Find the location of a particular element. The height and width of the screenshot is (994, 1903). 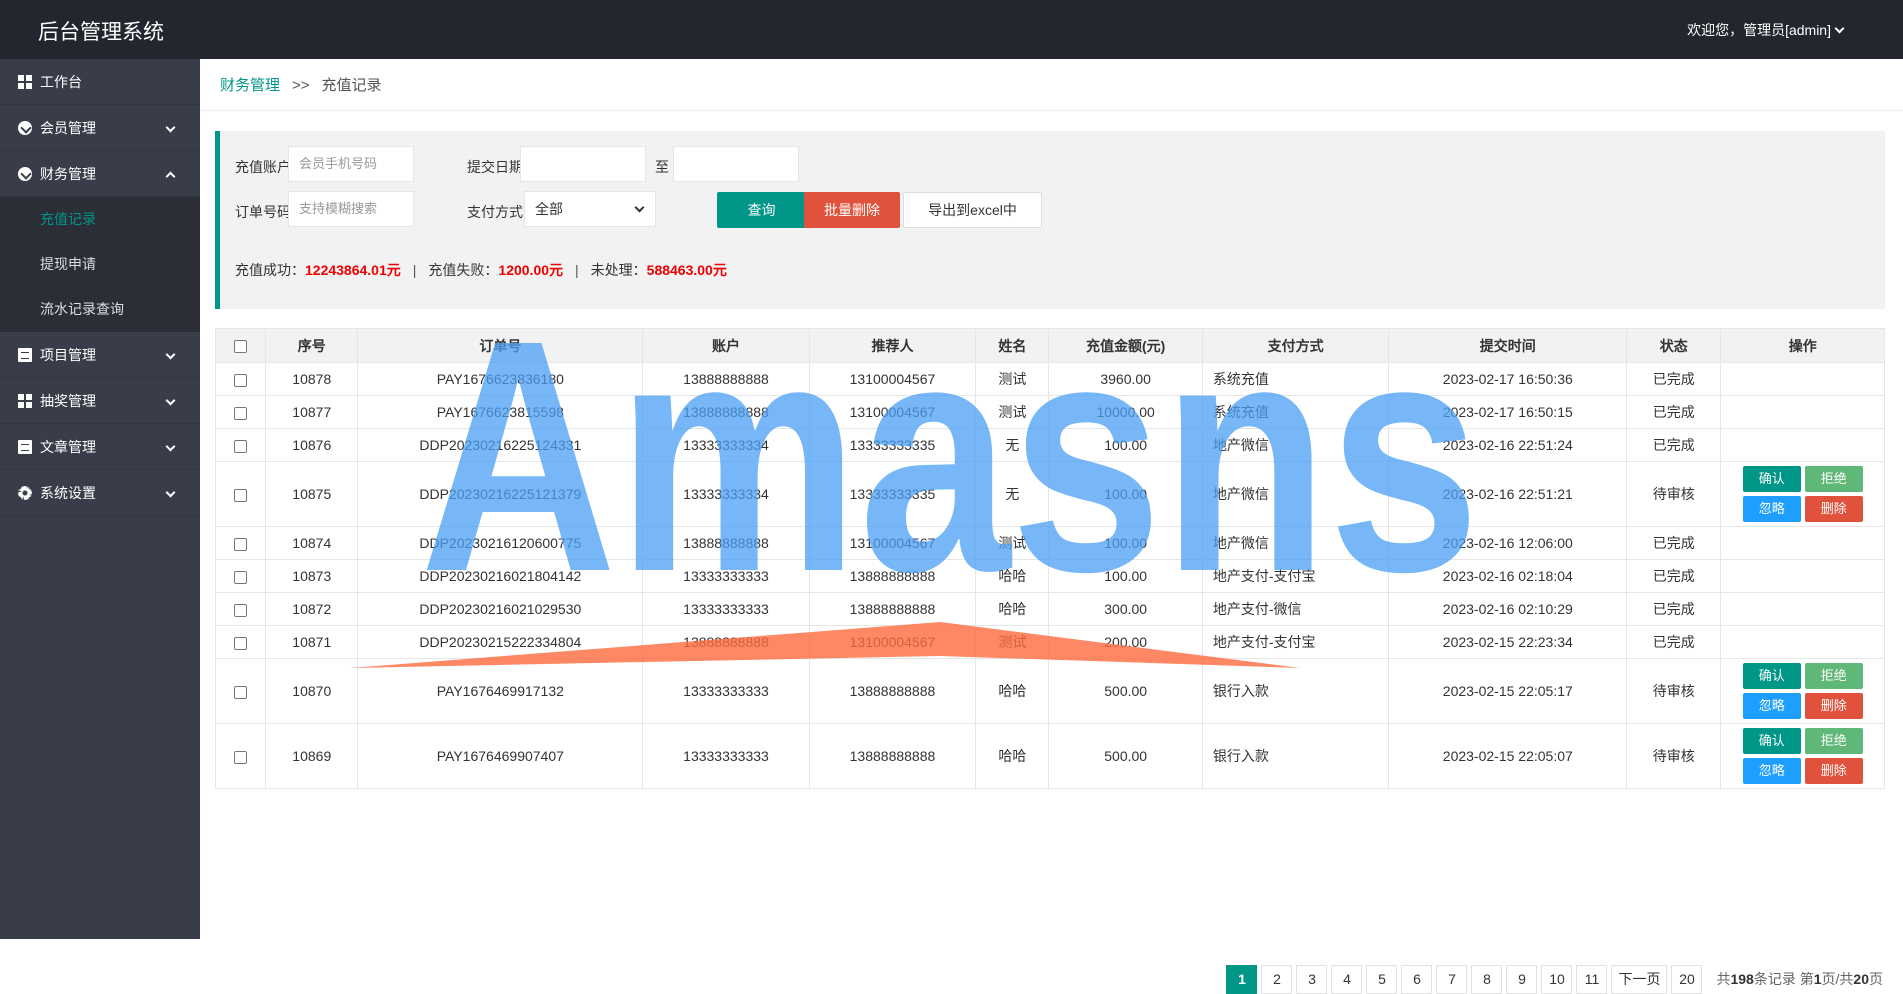

page-10: 10 is located at coordinates (1557, 979).